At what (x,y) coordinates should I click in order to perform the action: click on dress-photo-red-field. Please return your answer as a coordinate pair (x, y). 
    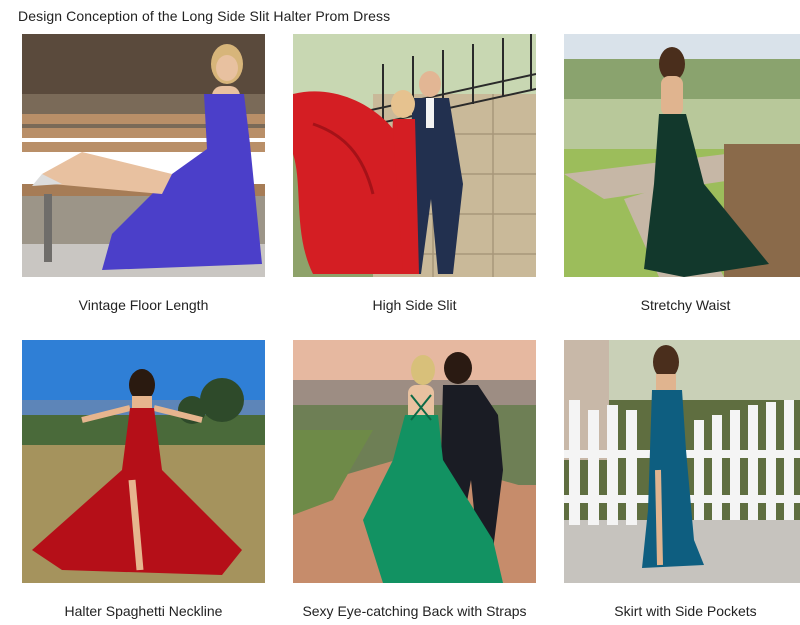
    Looking at the image, I should click on (143, 461).